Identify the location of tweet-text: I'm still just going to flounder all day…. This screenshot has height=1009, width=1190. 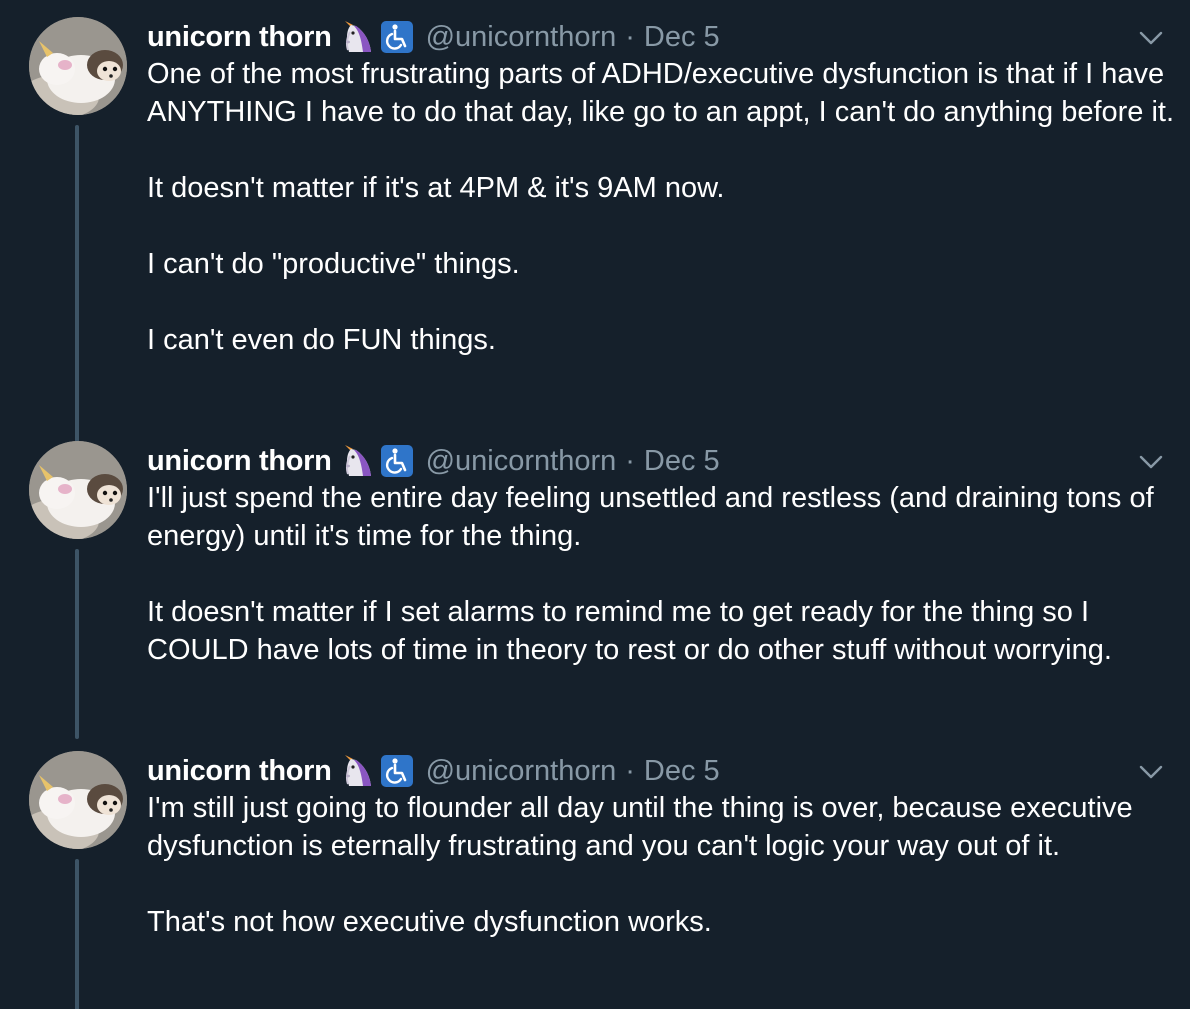
(662, 865).